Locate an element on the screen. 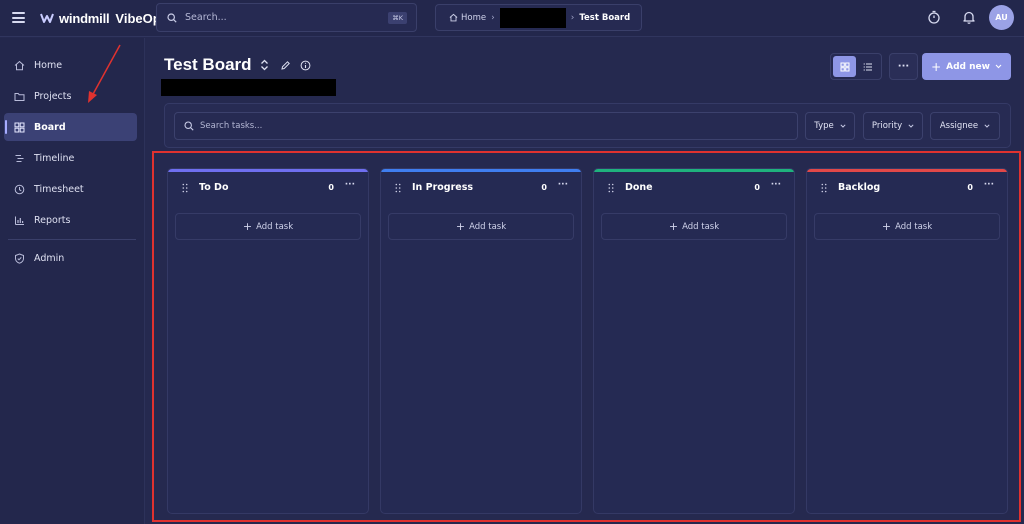 The height and width of the screenshot is (524, 1024). breadcrumb-home-label: Home is located at coordinates (474, 17).